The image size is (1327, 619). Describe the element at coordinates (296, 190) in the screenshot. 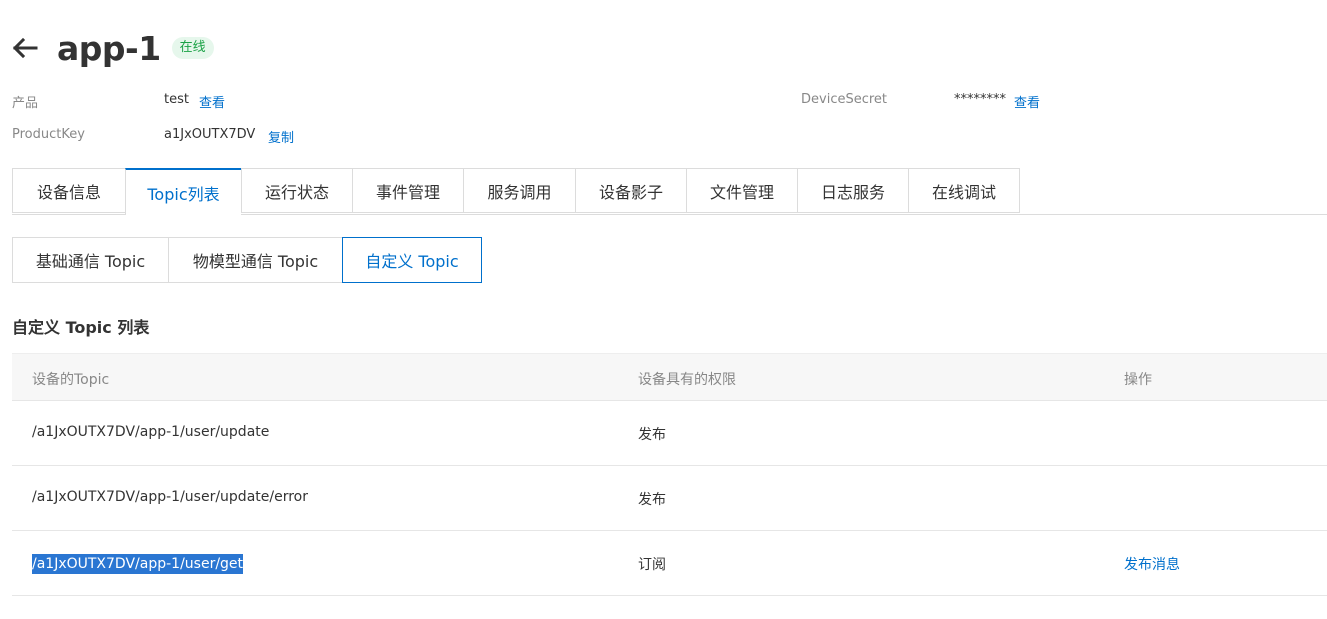

I see `tab-run-status: 运行状态` at that location.